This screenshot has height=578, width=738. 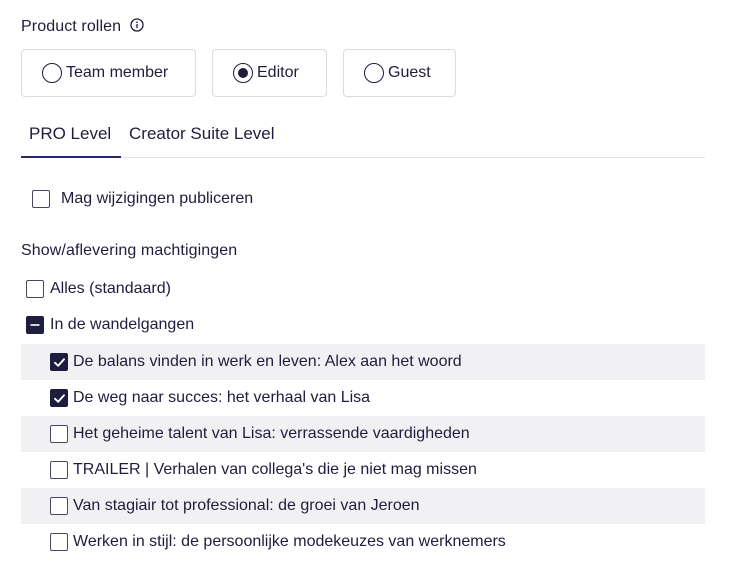 What do you see at coordinates (363, 135) in the screenshot?
I see `level-tabs: PRO Level Creator Suite Level` at bounding box center [363, 135].